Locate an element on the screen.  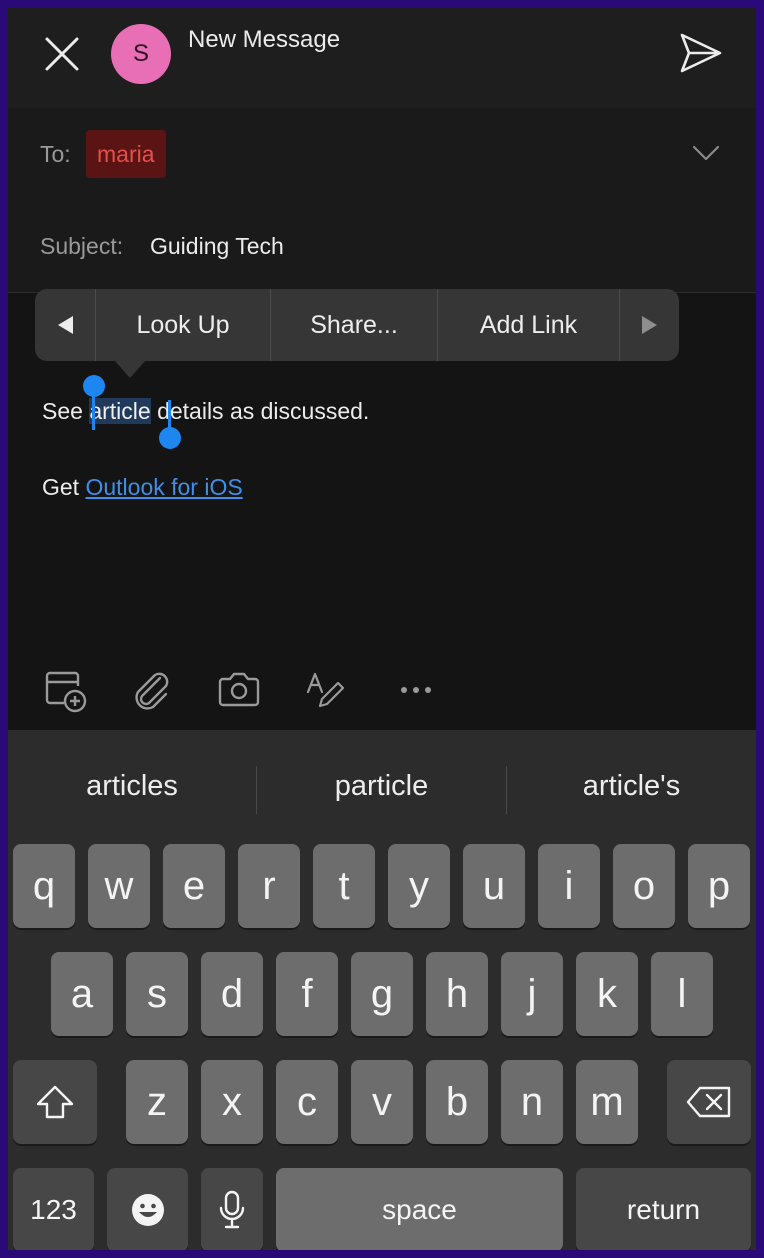
add-link-button: Add Link is located at coordinates (529, 325).